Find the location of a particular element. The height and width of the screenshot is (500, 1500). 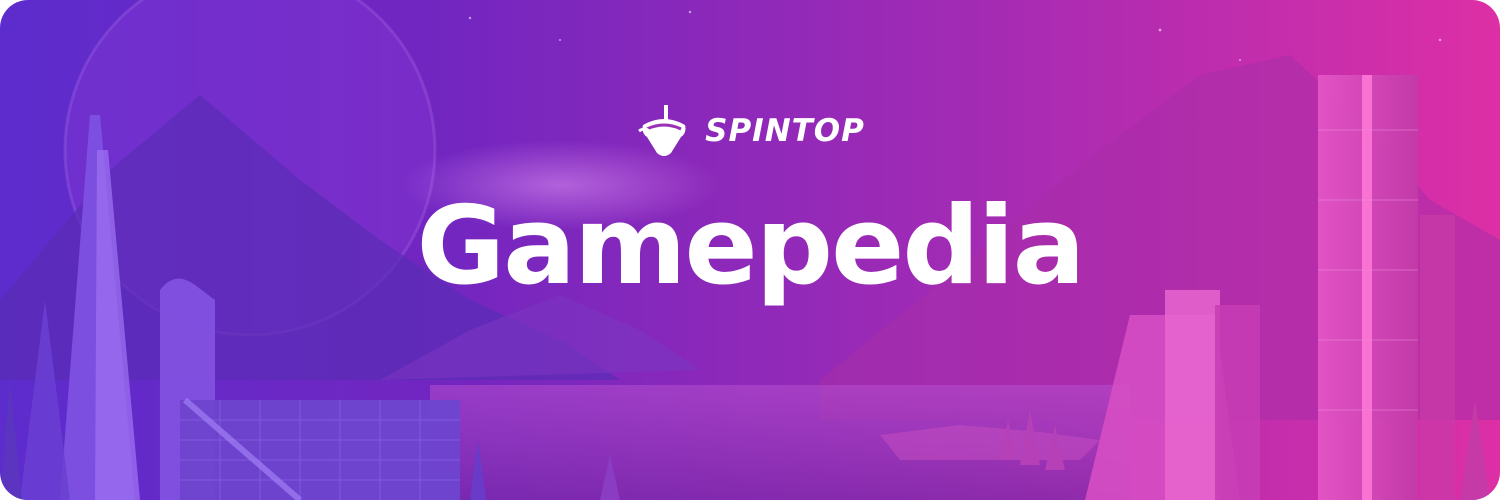

spintop-logo: SPINTOP is located at coordinates (750, 130).